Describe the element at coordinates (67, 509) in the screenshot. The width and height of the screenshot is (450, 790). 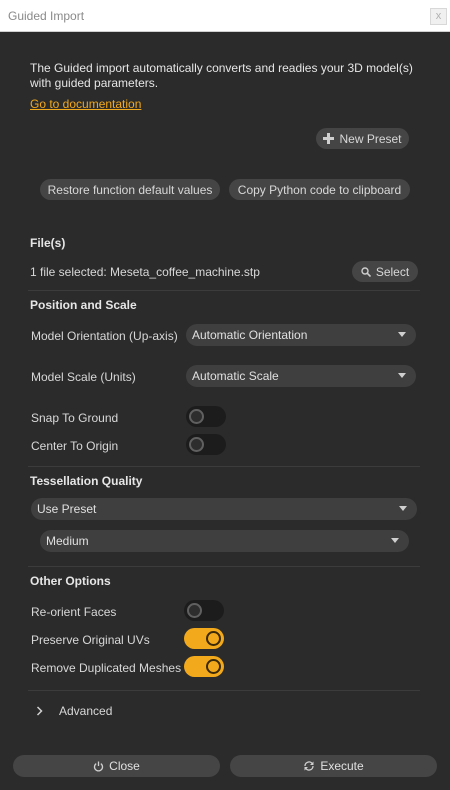
I see `tessellation-mode-value: Use Preset` at that location.